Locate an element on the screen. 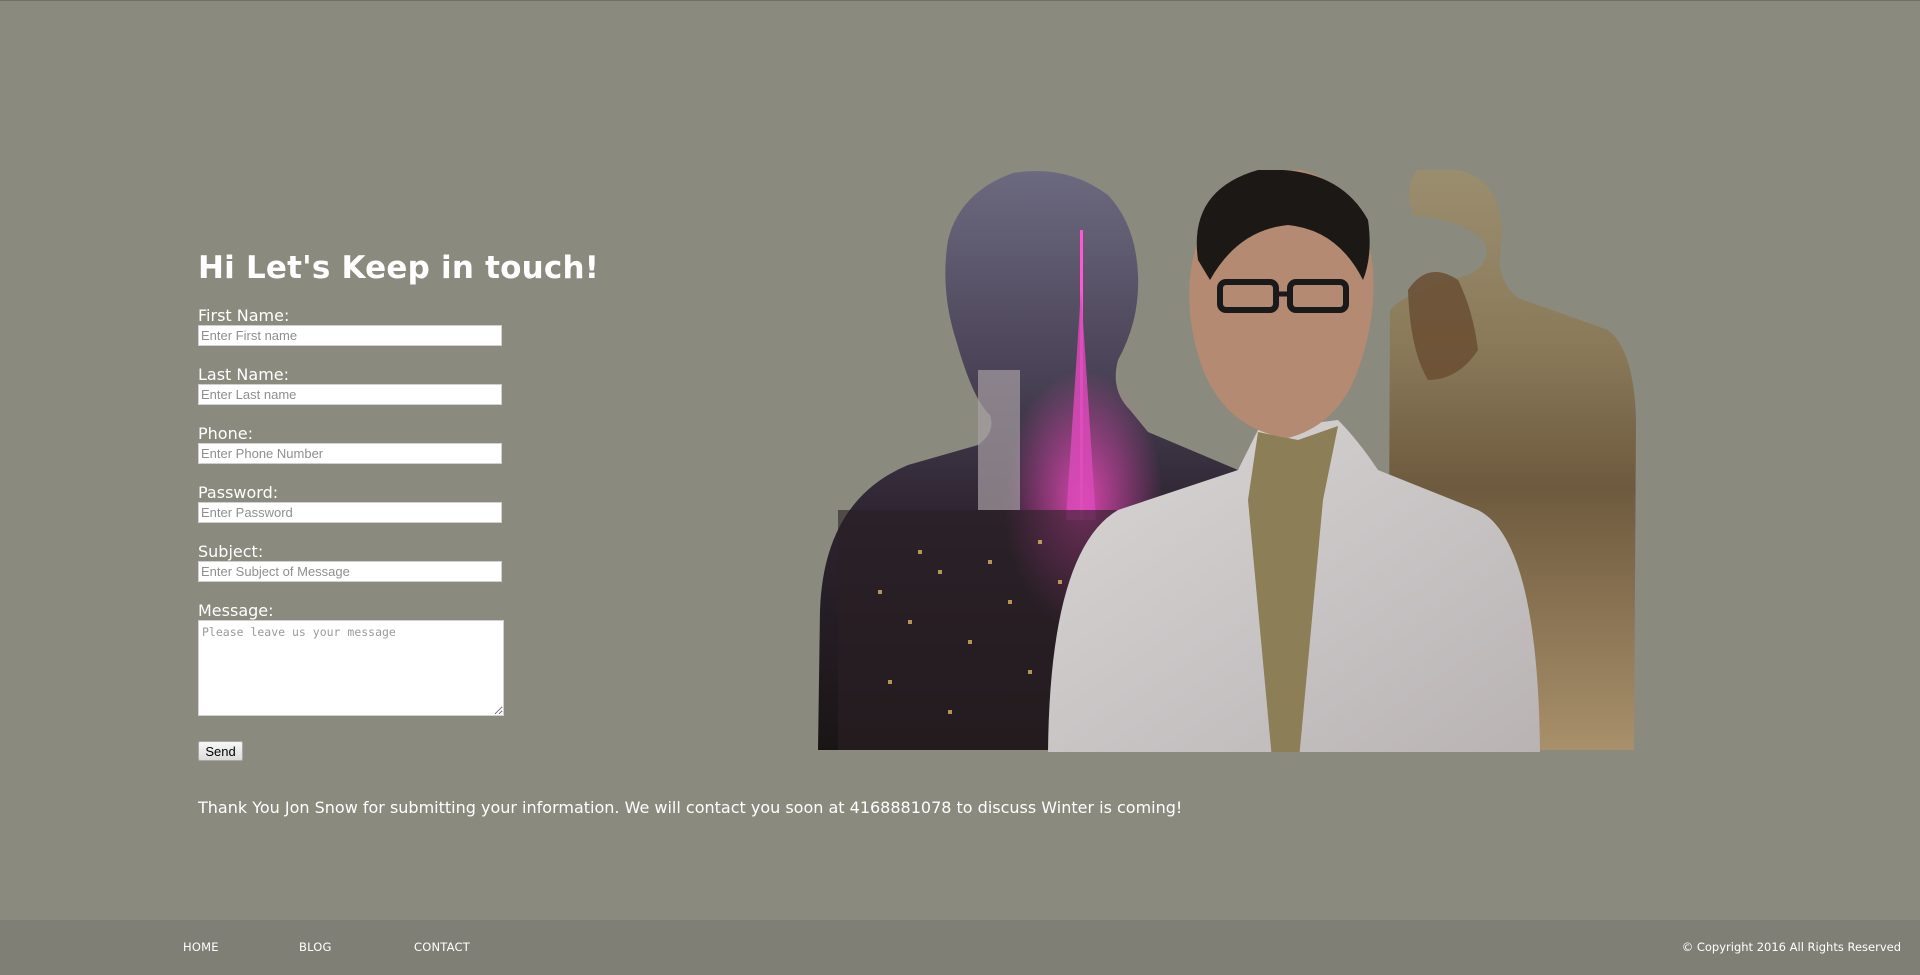  phone-field: Phone: is located at coordinates (350, 444).